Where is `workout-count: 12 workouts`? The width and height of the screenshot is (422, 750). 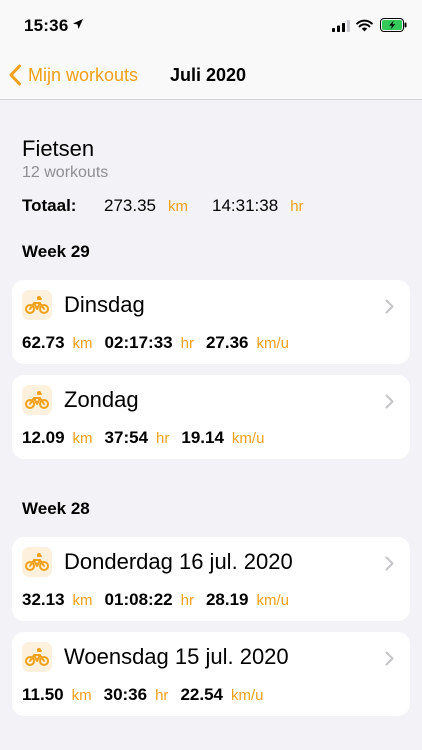
workout-count: 12 workouts is located at coordinates (65, 172).